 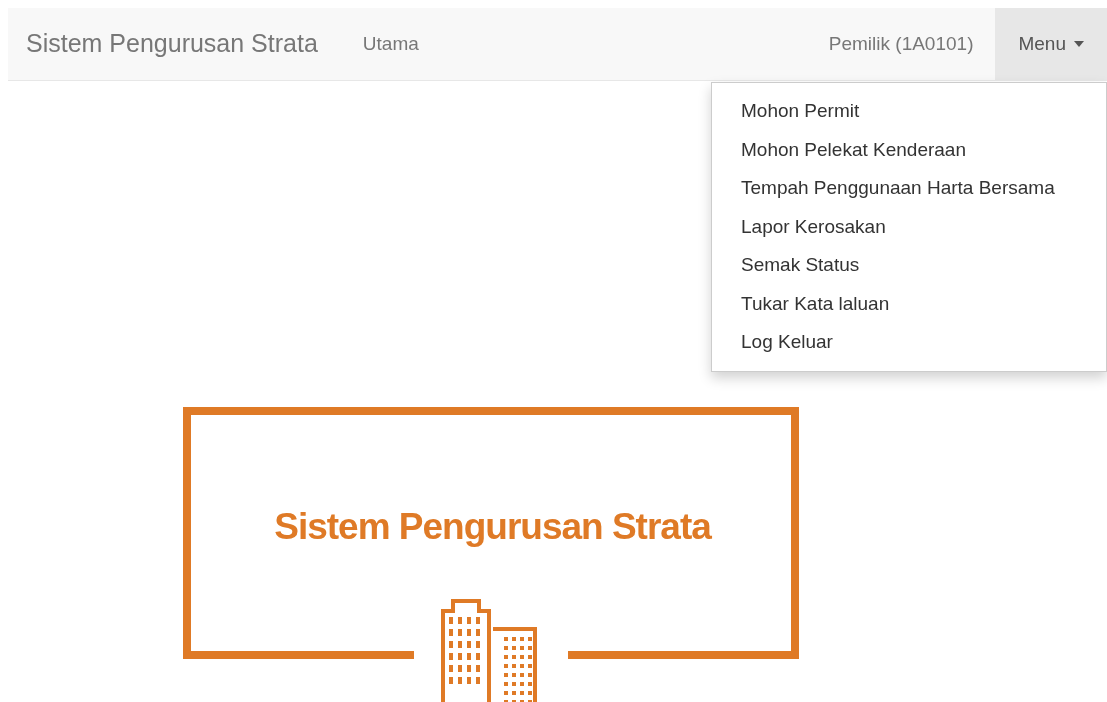 What do you see at coordinates (909, 226) in the screenshot?
I see `menu-item: Lapor Kerosakan` at bounding box center [909, 226].